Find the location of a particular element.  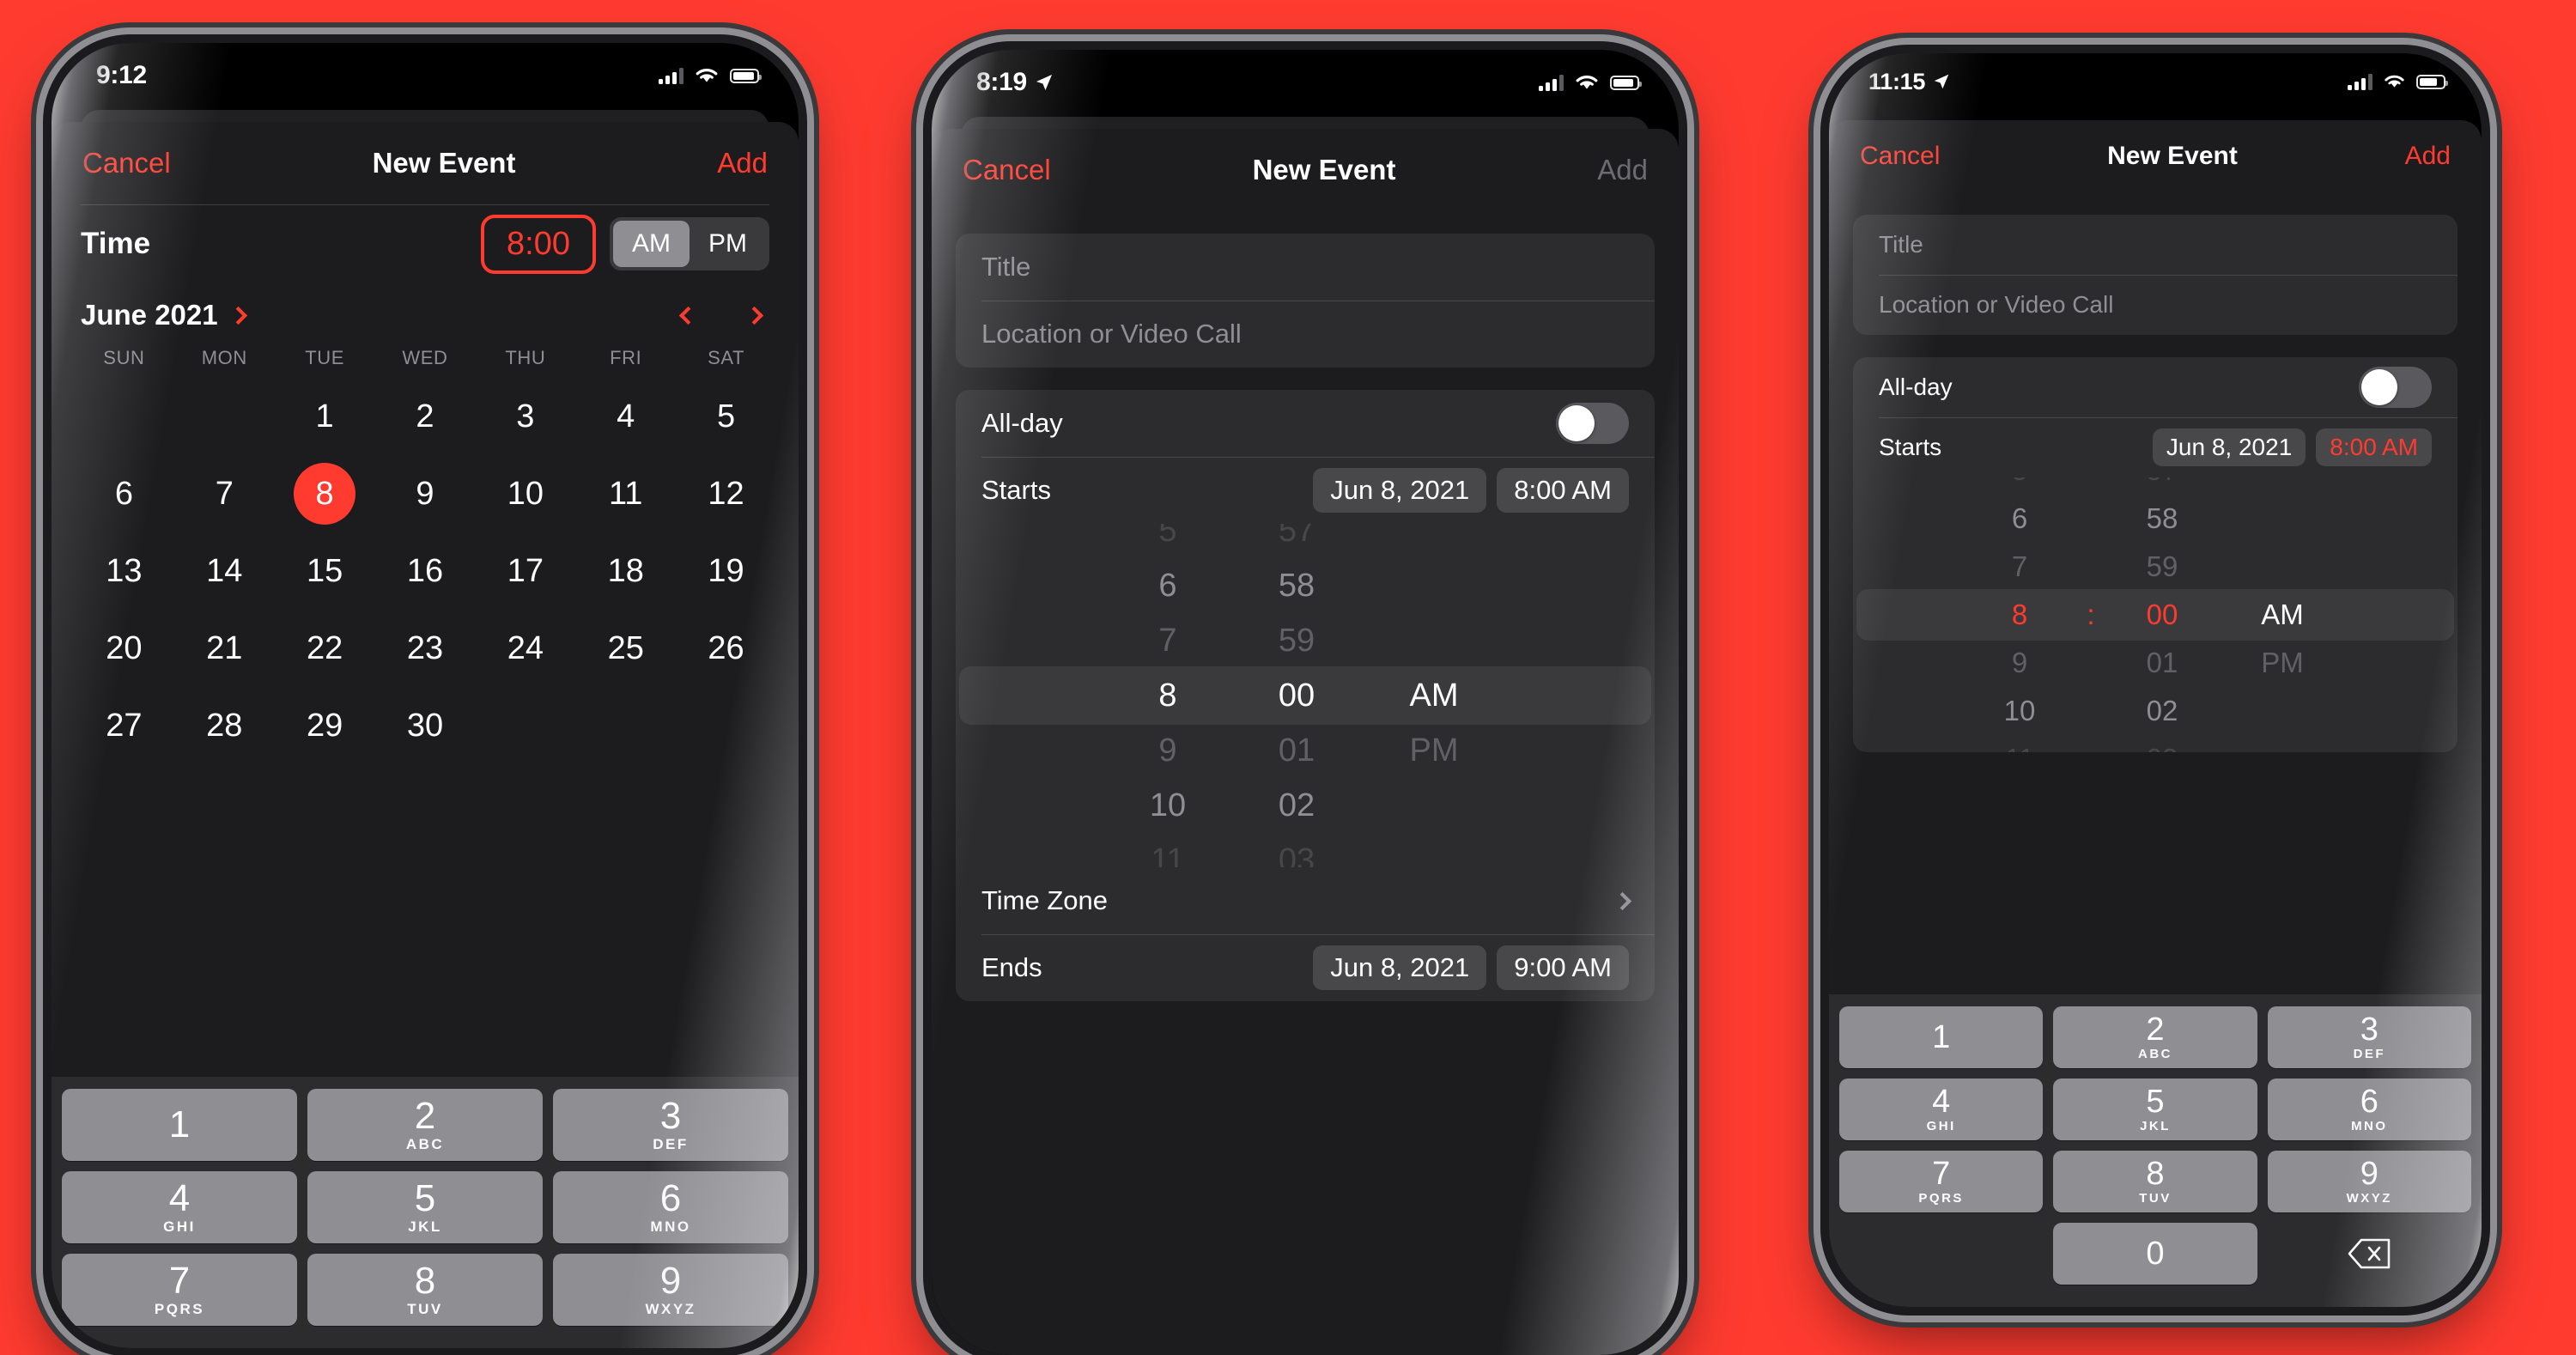

picker-option: 11 is located at coordinates (2019, 743).